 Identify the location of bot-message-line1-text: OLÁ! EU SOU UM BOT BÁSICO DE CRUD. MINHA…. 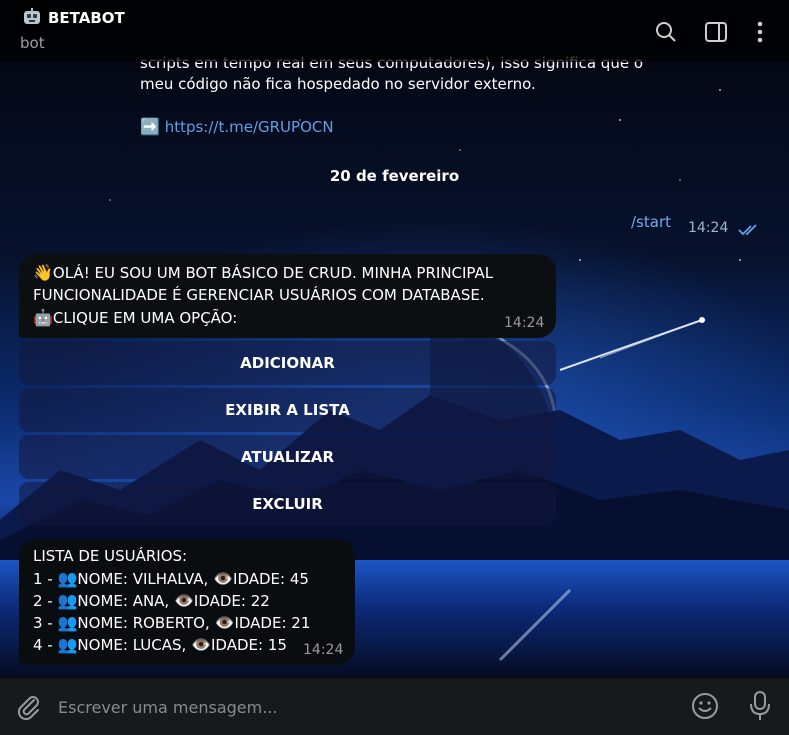
(273, 273).